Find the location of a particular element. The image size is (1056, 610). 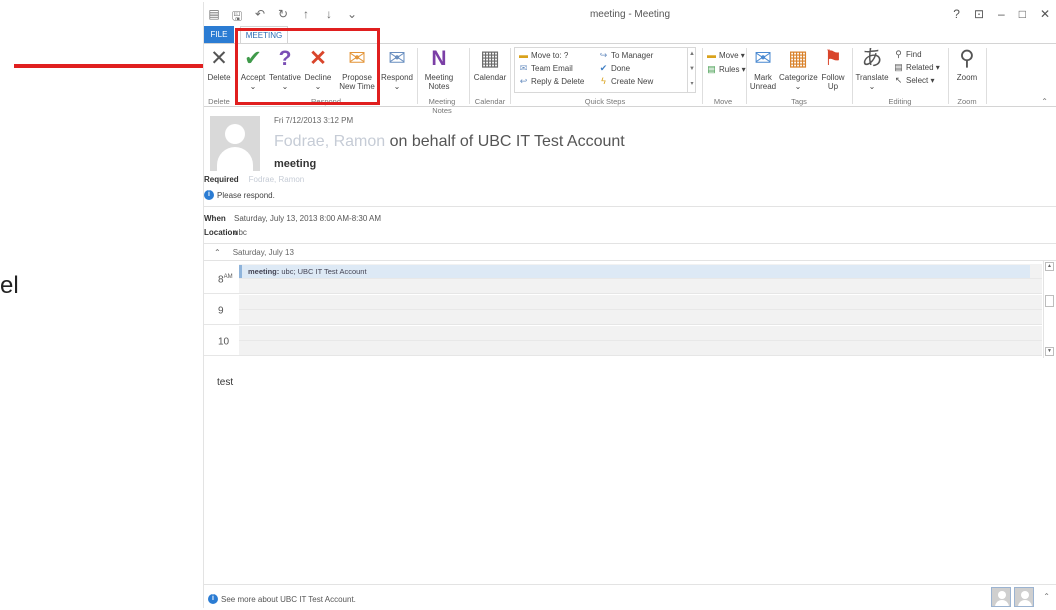

lightning-icon: ϟ is located at coordinates (603, 81).